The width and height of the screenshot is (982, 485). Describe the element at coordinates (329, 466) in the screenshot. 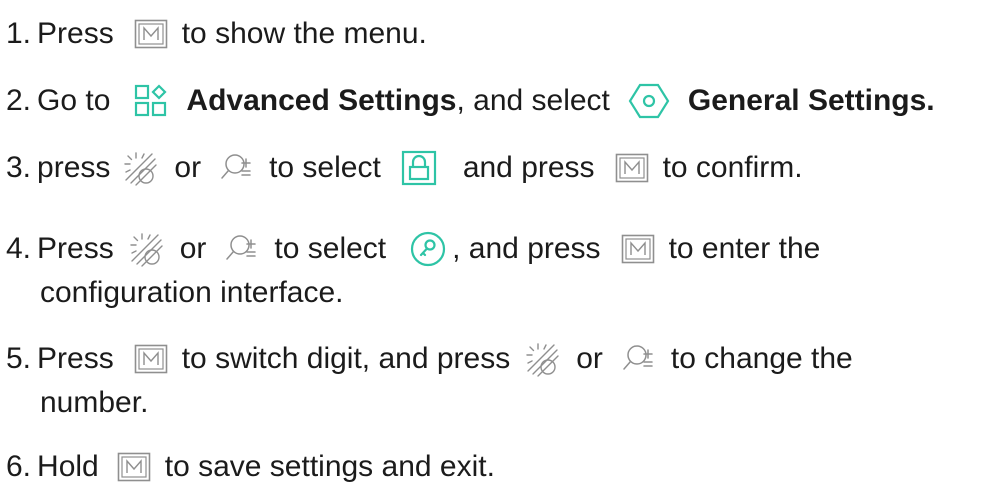

I see `step-text: to save settings and exit.` at that location.